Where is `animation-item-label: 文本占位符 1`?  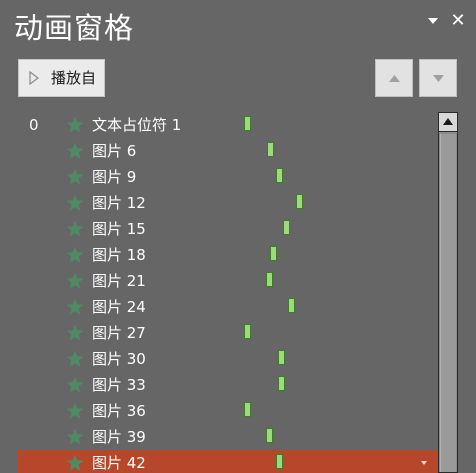
animation-item-label: 文本占位符 1 is located at coordinates (137, 125).